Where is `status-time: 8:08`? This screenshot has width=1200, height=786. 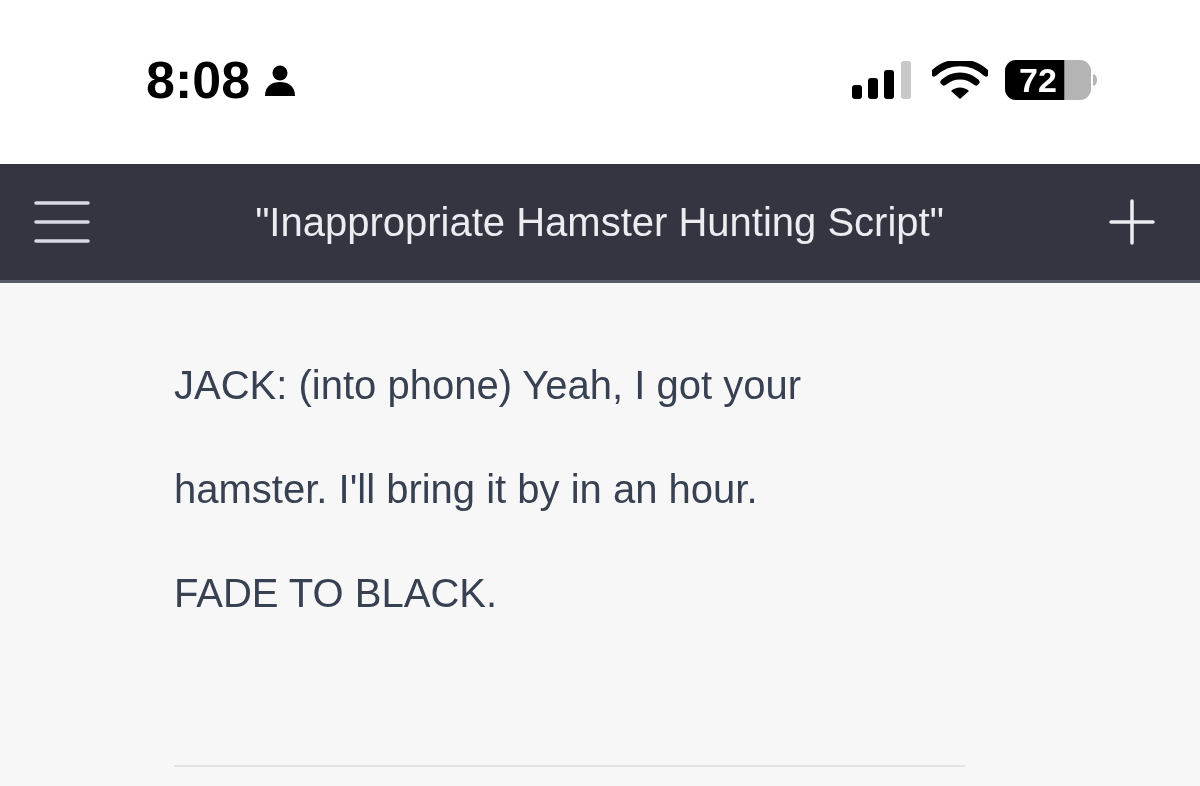
status-time: 8:08 is located at coordinates (198, 80).